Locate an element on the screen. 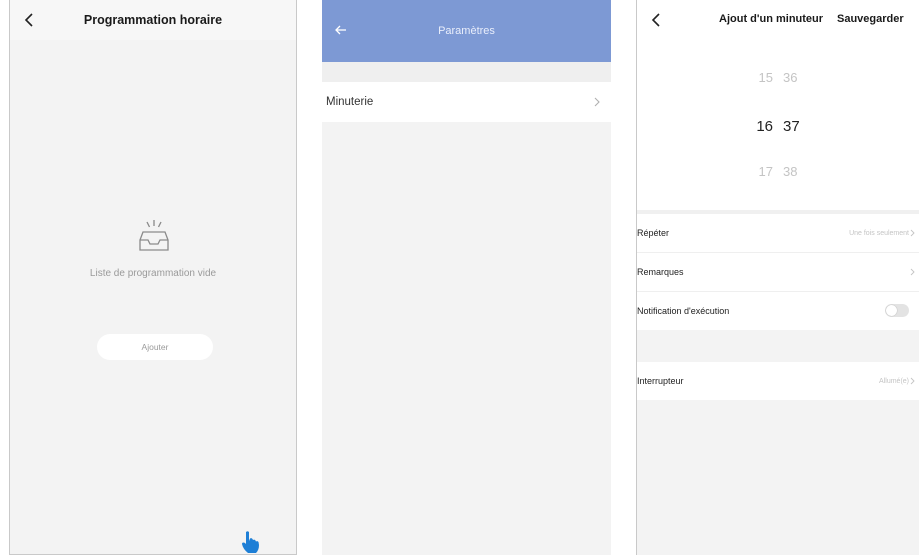  empty-tray-icon is located at coordinates (154, 235).